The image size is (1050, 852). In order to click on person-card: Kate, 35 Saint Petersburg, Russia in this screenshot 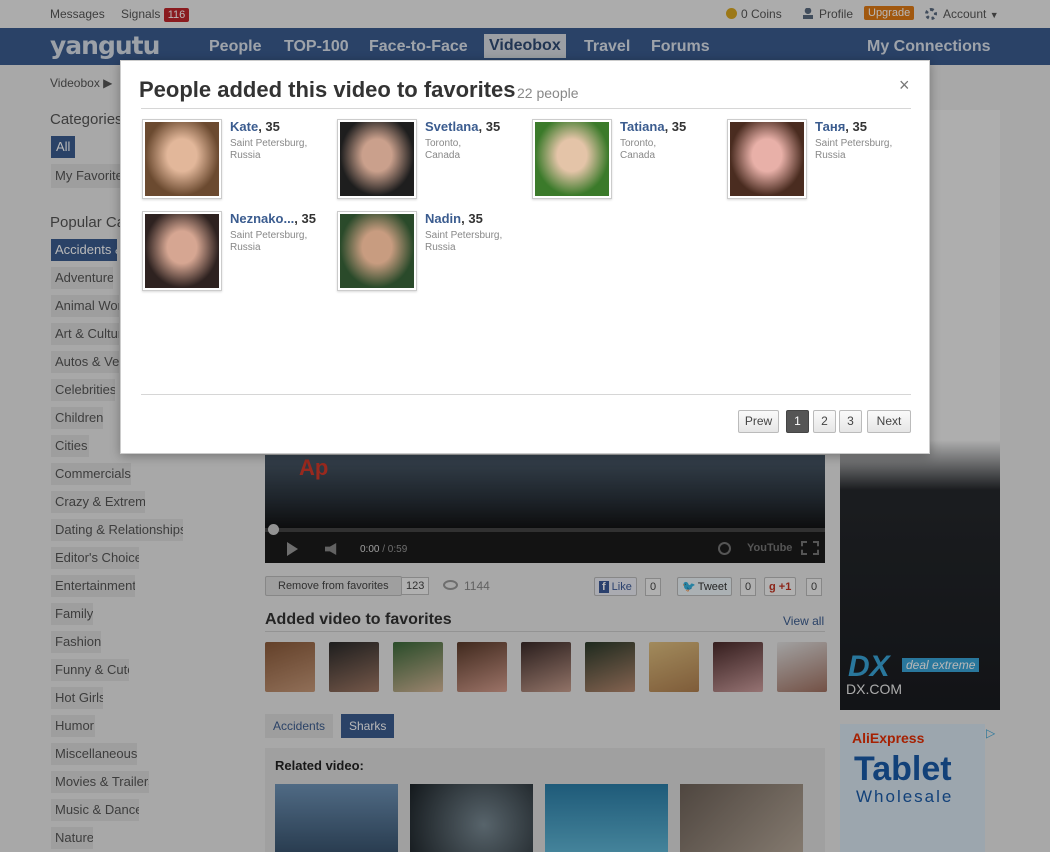, I will do `click(237, 161)`.